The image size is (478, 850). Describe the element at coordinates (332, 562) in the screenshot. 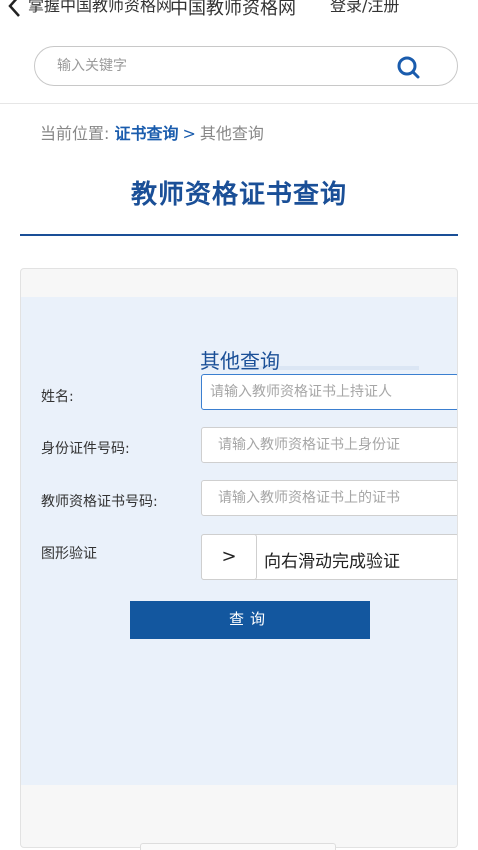

I see `slide-captcha-hint: 向右滑动完成验证` at that location.